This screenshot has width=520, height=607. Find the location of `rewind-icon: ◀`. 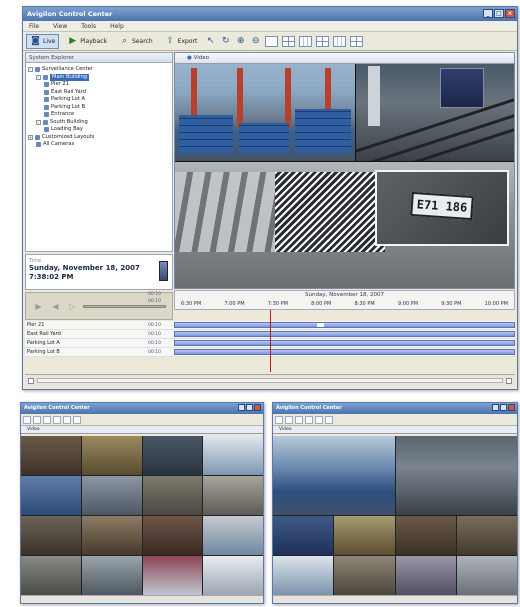

rewind-icon: ◀ is located at coordinates (55, 306).